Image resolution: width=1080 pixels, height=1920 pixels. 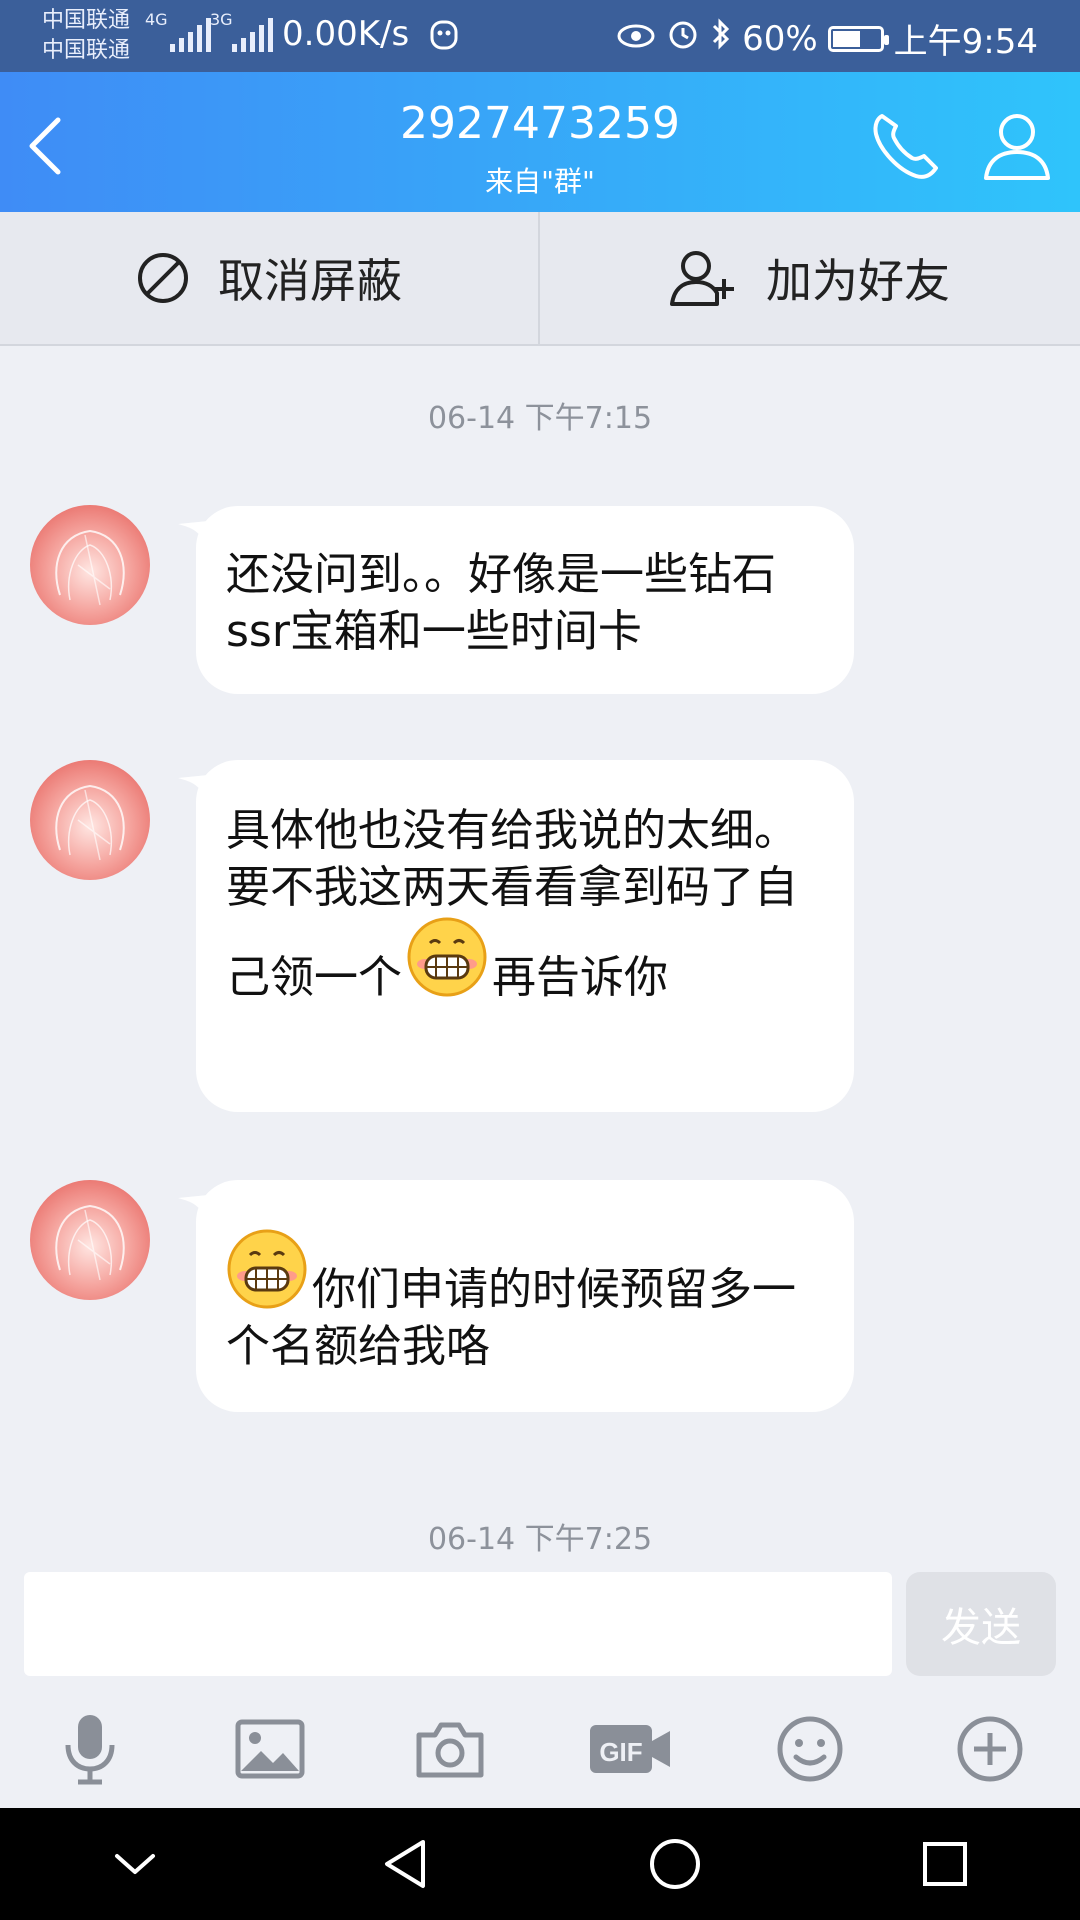 I want to click on message-bubble: 你们申请的时候预留多一个名额给我咯, so click(x=516, y=1296).